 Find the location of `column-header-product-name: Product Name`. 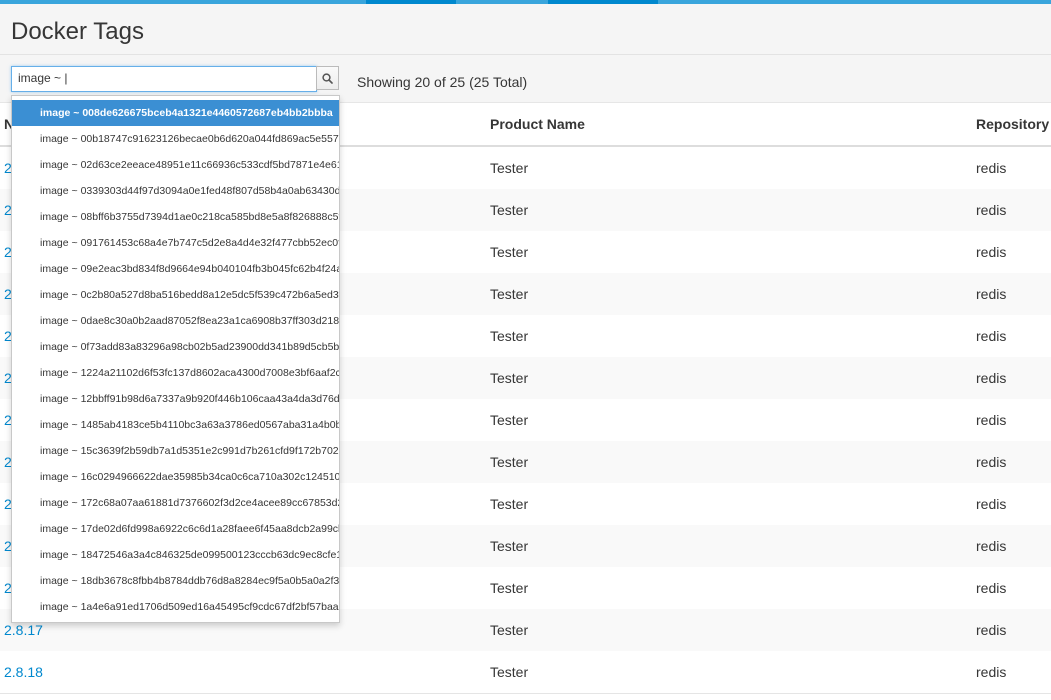

column-header-product-name: Product Name is located at coordinates (537, 124).